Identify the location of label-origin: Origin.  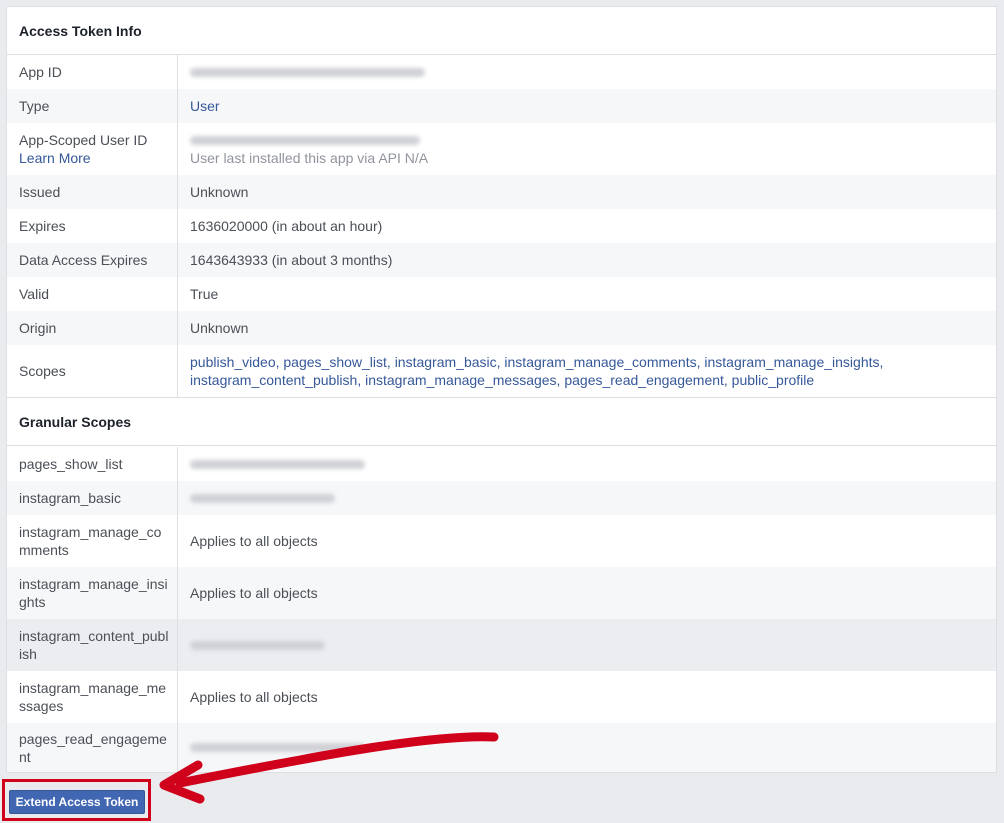
(92, 328).